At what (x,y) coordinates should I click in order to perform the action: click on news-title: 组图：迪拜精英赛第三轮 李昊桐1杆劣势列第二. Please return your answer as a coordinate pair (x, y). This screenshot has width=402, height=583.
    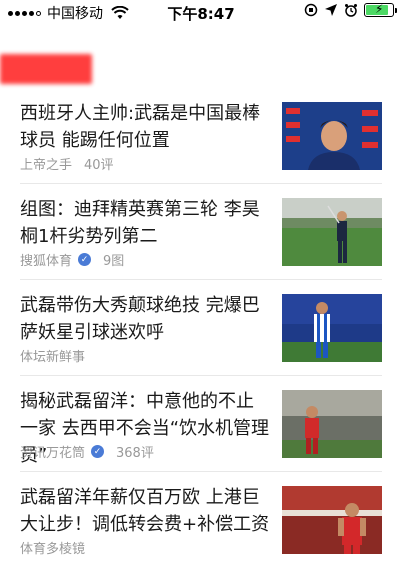
    Looking at the image, I should click on (145, 223).